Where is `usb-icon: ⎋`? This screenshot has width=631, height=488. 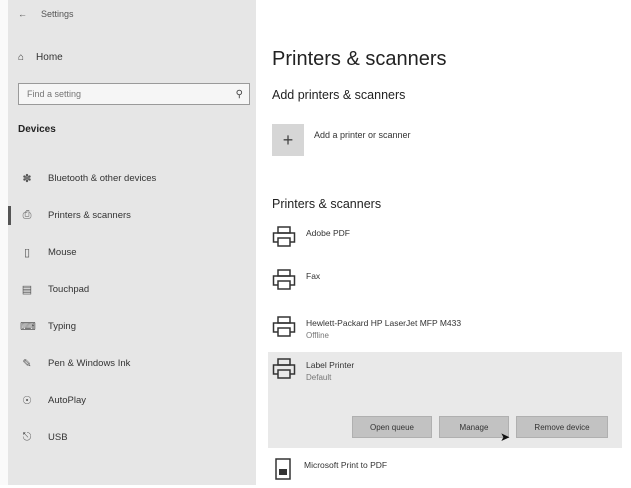 usb-icon: ⎋ is located at coordinates (27, 437).